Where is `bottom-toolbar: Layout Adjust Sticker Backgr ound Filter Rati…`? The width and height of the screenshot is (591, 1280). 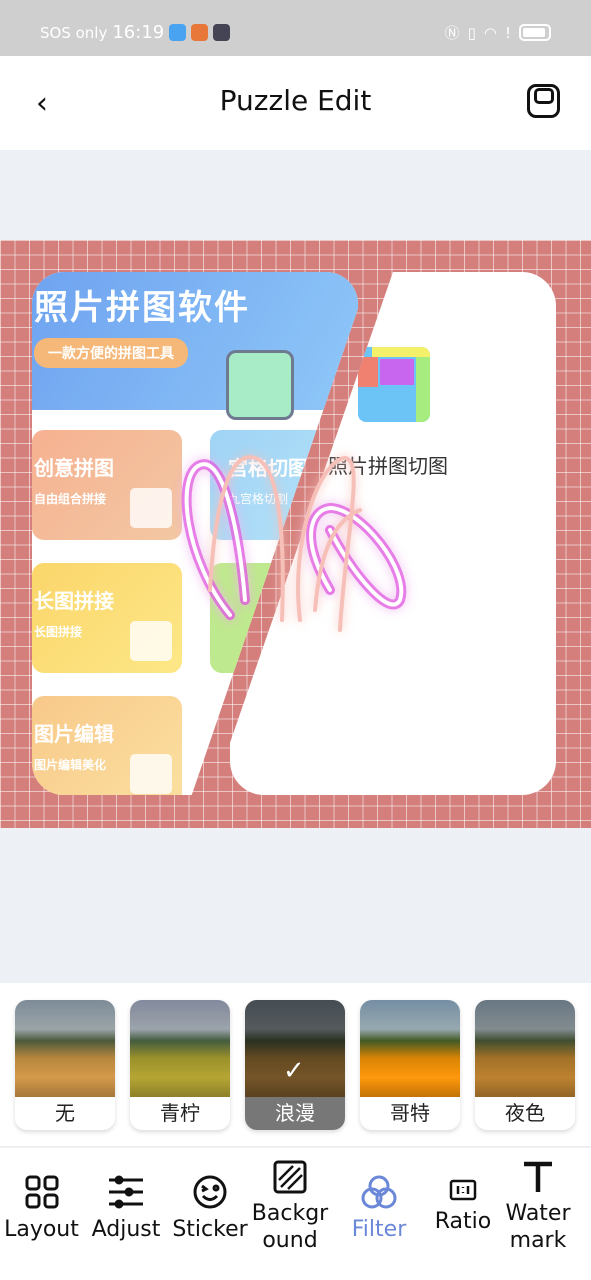
bottom-toolbar: Layout Adjust Sticker Backgr ound Filter Rati… is located at coordinates (295, 1214).